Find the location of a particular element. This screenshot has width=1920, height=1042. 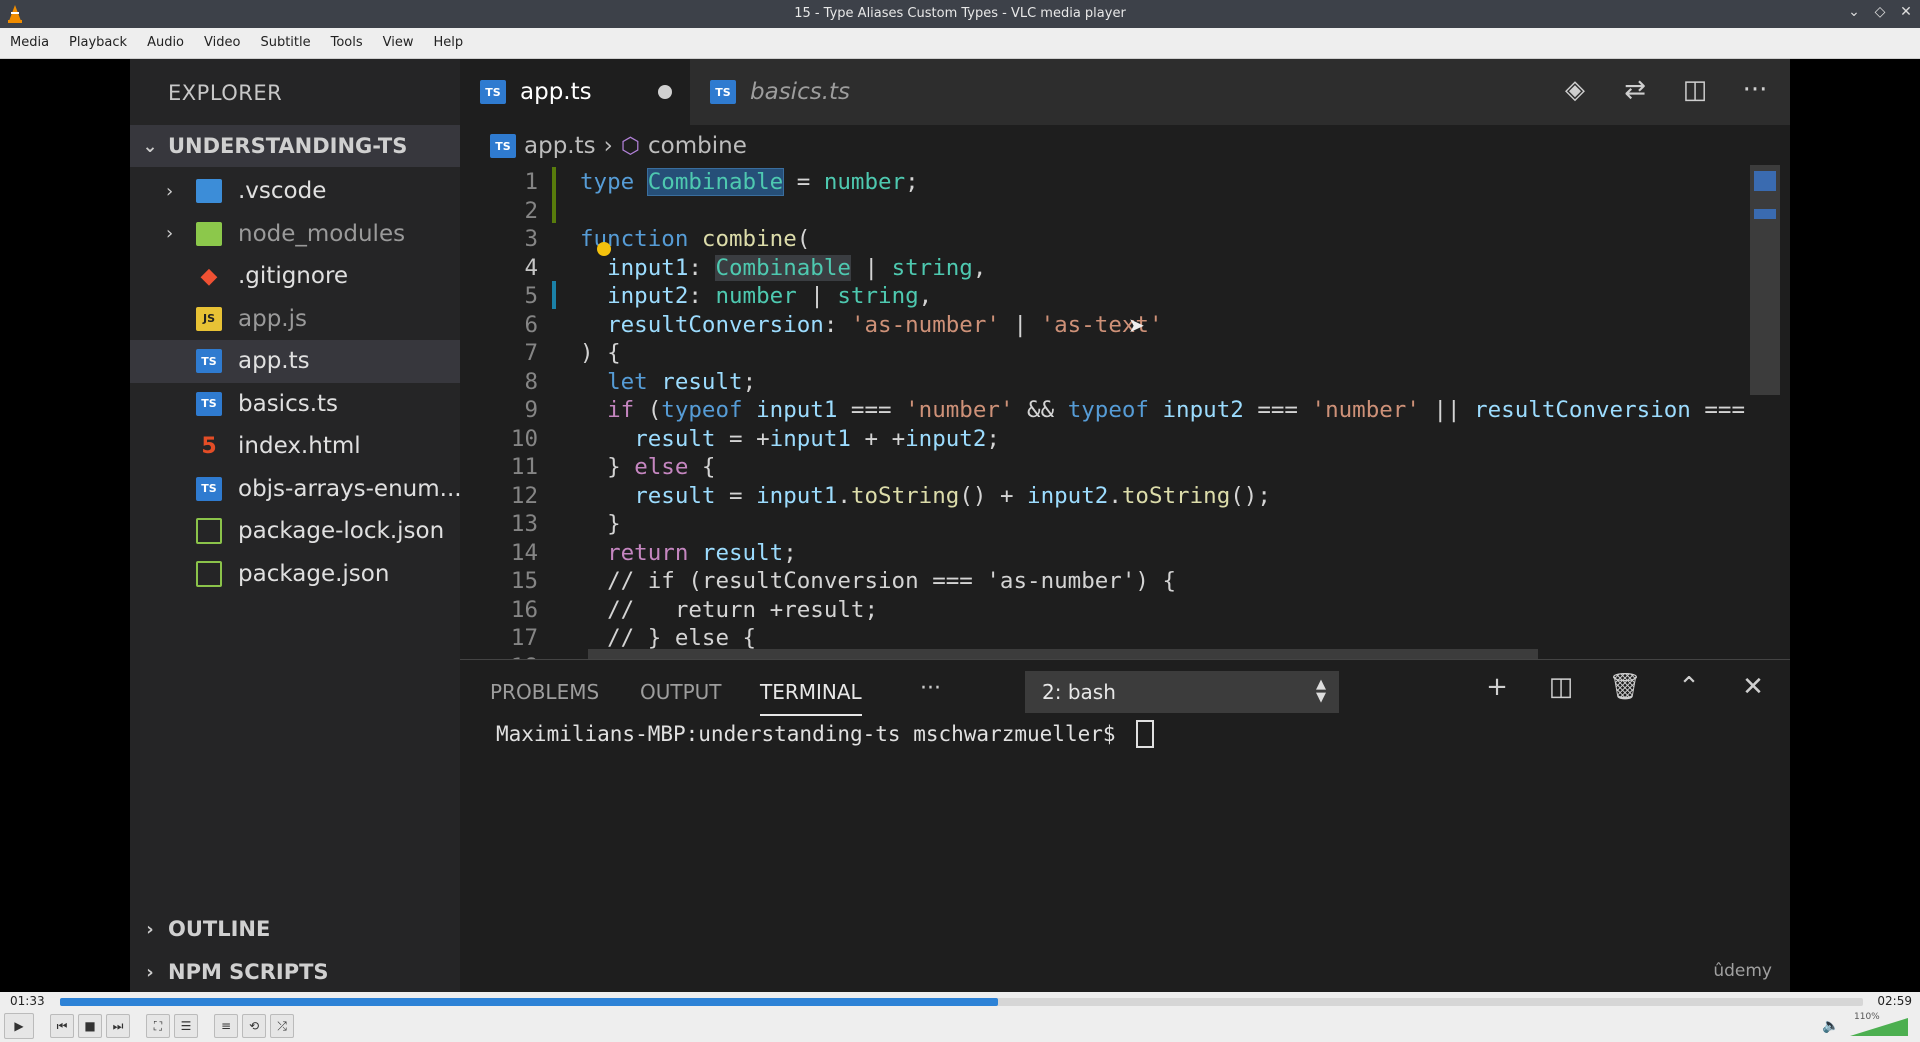

editor-tabs: TS app.ts TS basics.ts ◈ ⇄ ◫ ··· is located at coordinates (1125, 92).